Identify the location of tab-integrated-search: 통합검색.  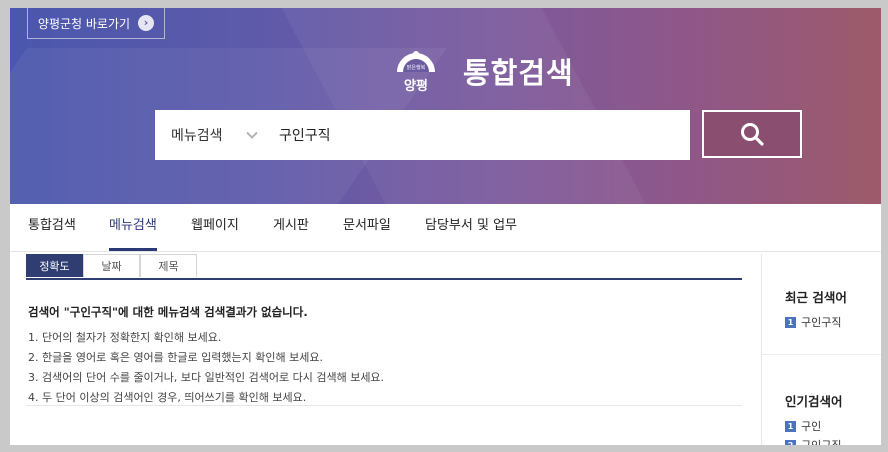
(52, 227).